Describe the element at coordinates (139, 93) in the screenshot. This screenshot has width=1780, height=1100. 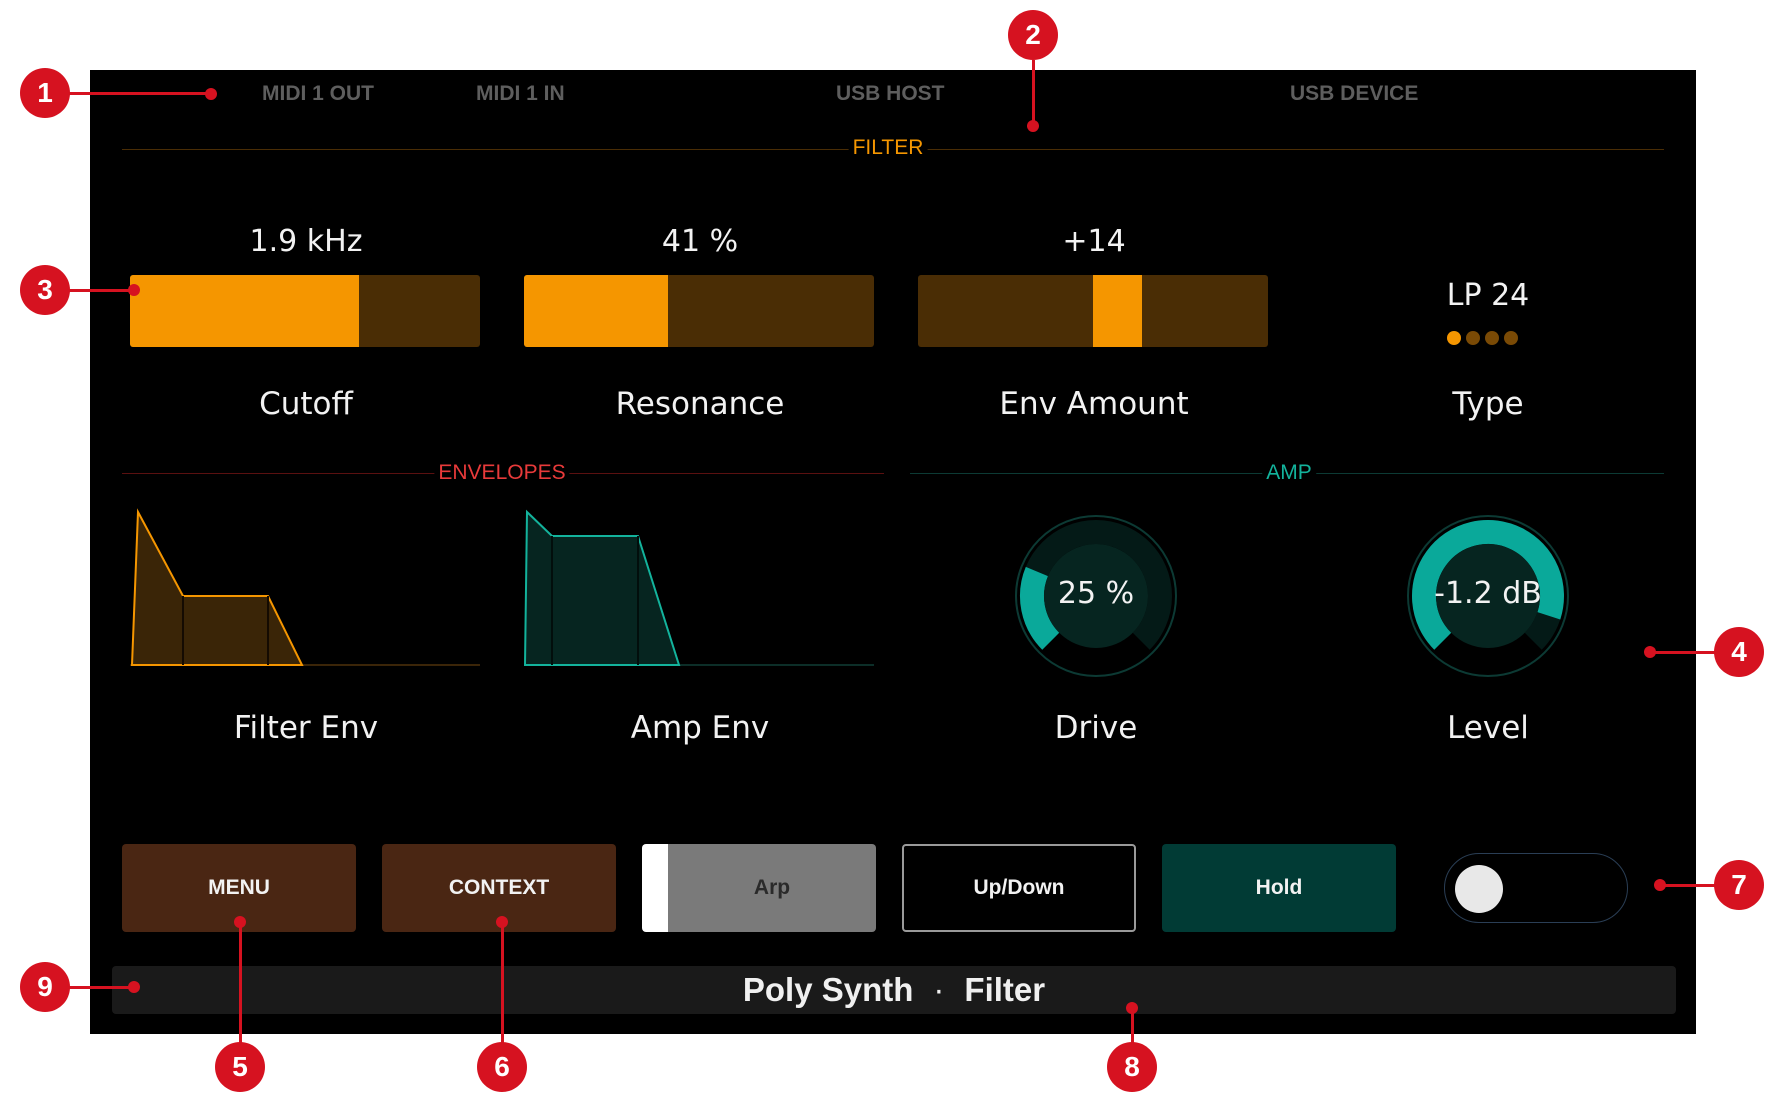
I see `callout-1-leader` at that location.